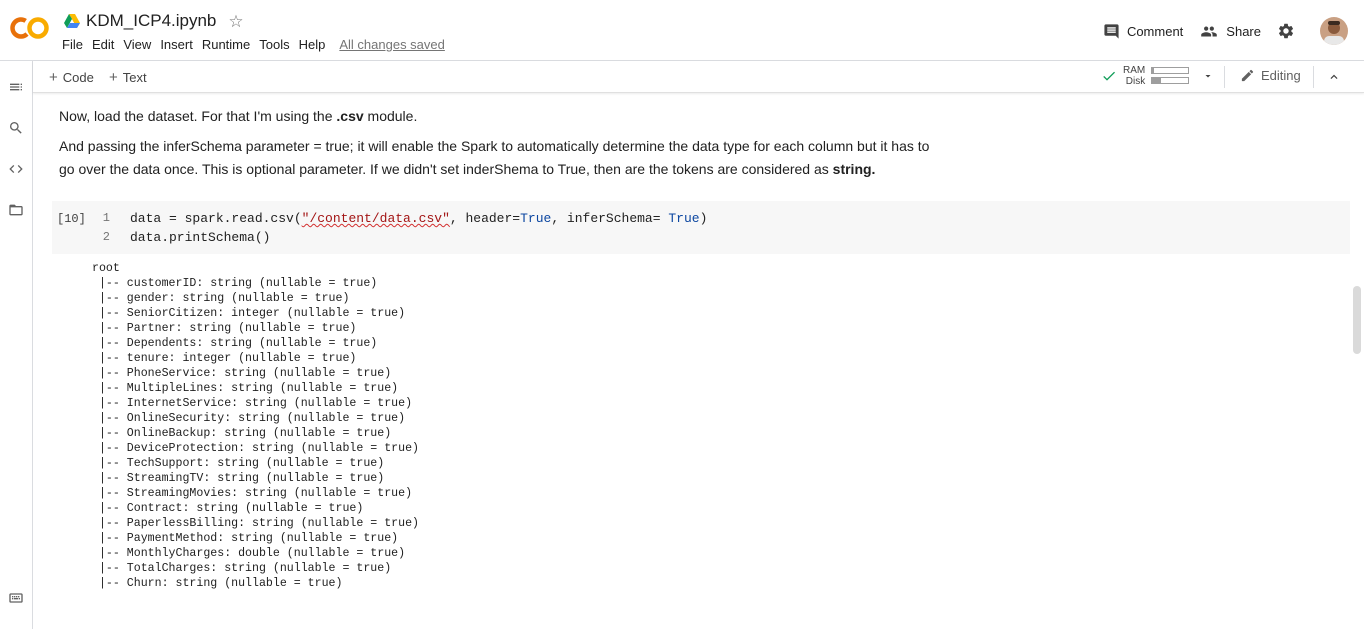  I want to click on menu-runtime: Runtime, so click(226, 44).